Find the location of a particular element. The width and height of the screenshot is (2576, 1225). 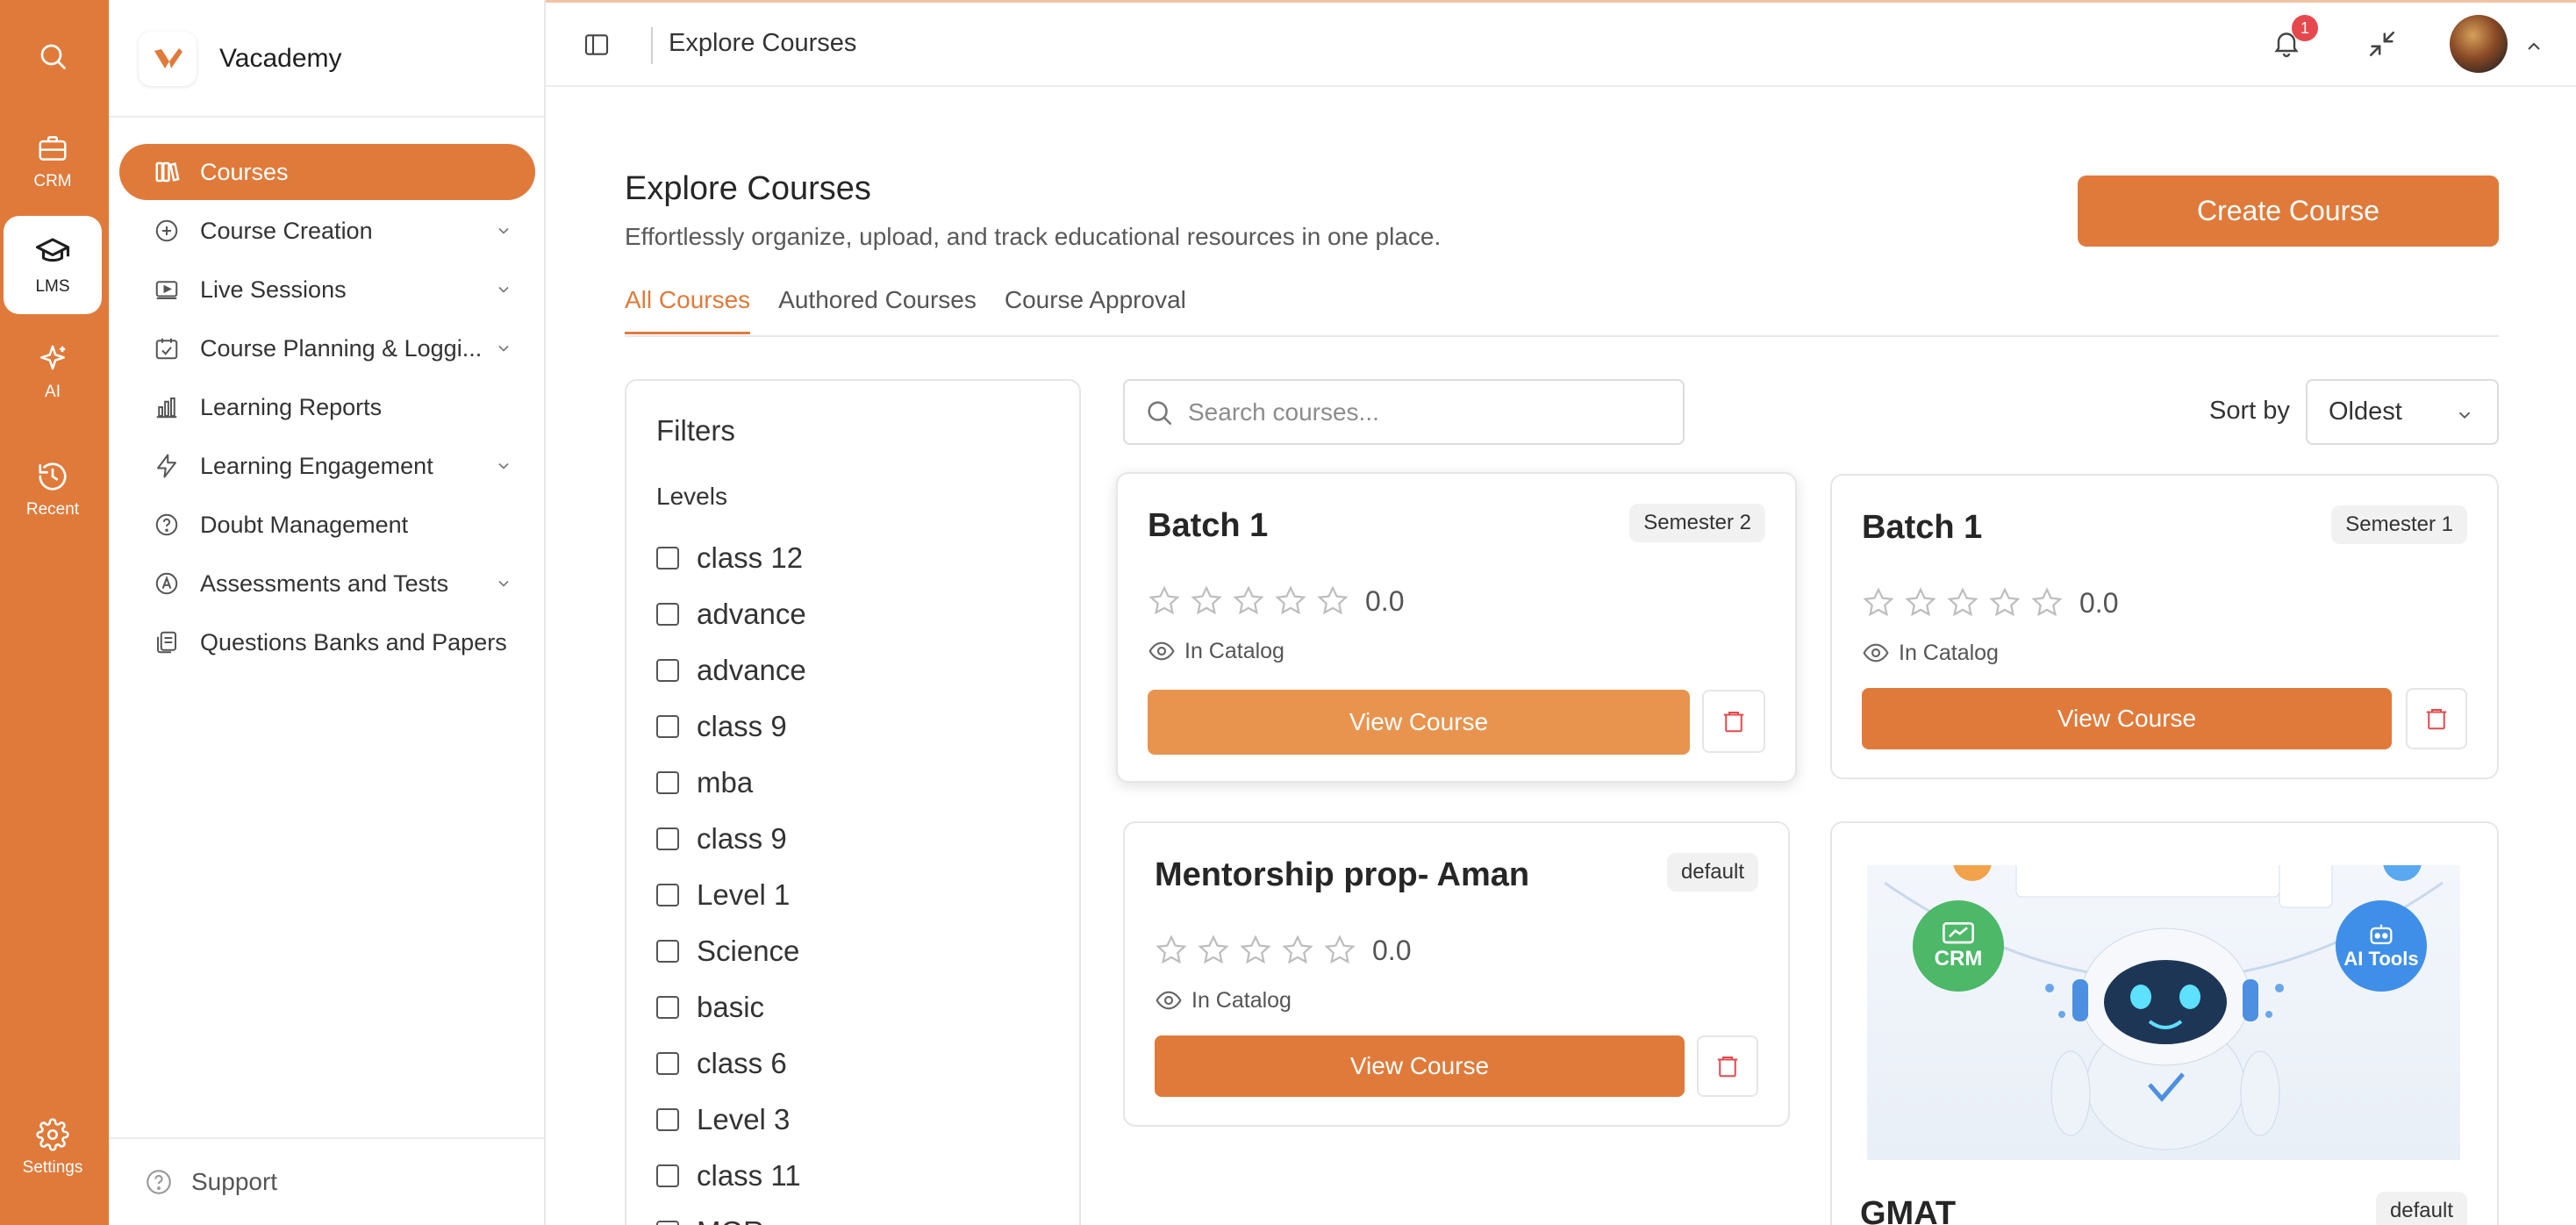

sidebar-item-learning-reports: Learning Reports is located at coordinates (327, 407).